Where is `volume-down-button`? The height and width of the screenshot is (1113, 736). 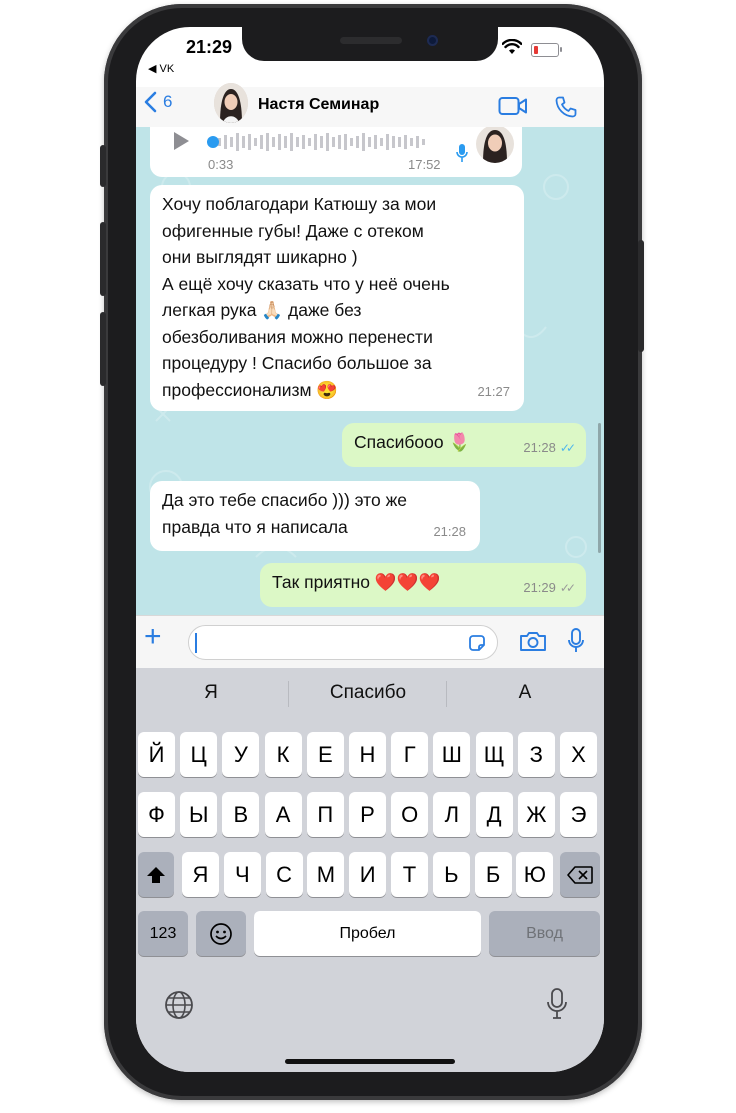
volume-down-button is located at coordinates (103, 349).